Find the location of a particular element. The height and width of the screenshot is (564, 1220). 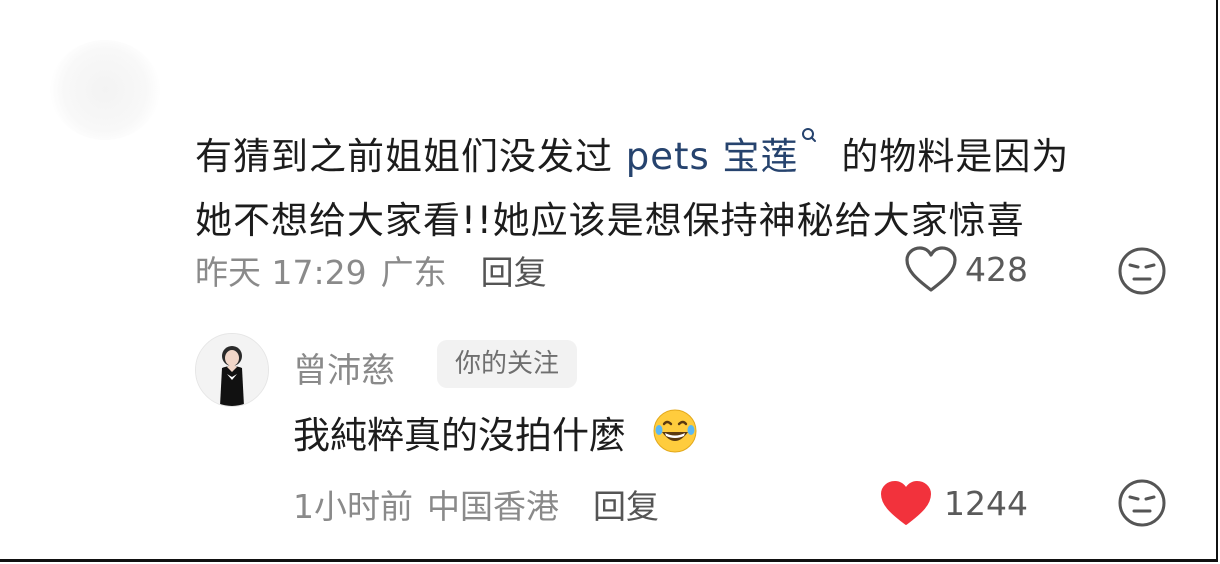

reply-author-name: 曾沛慈 is located at coordinates (344, 367).